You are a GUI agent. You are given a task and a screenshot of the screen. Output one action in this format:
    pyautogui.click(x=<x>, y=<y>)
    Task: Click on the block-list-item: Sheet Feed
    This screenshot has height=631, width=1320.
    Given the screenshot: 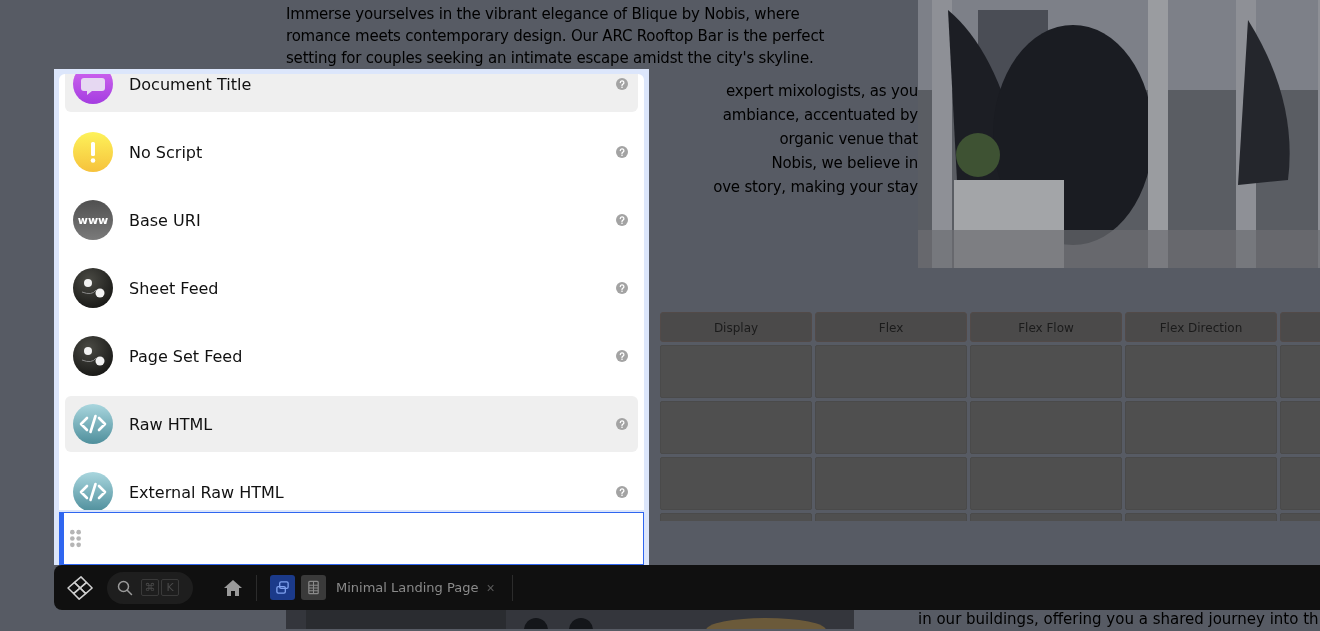 What is the action you would take?
    pyautogui.click(x=351, y=288)
    